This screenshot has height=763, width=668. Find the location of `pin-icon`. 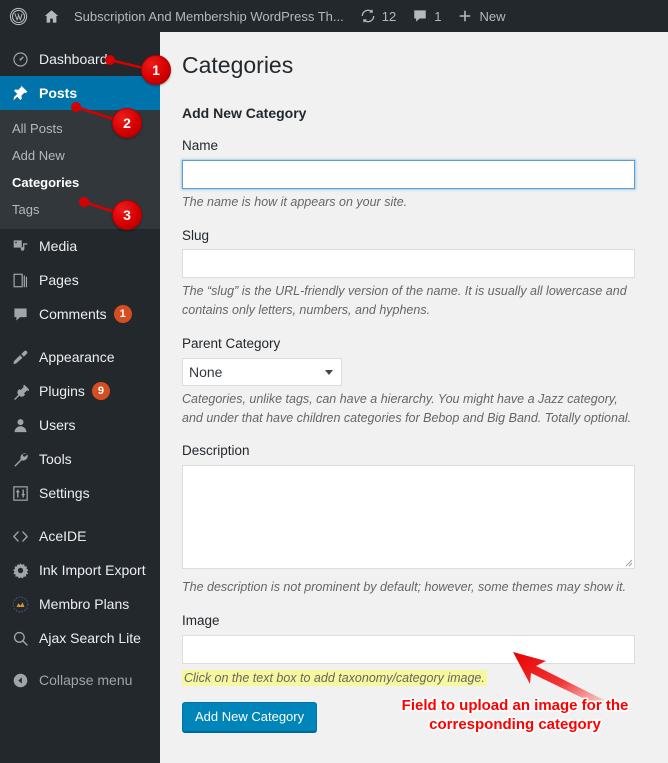

pin-icon is located at coordinates (20, 93).